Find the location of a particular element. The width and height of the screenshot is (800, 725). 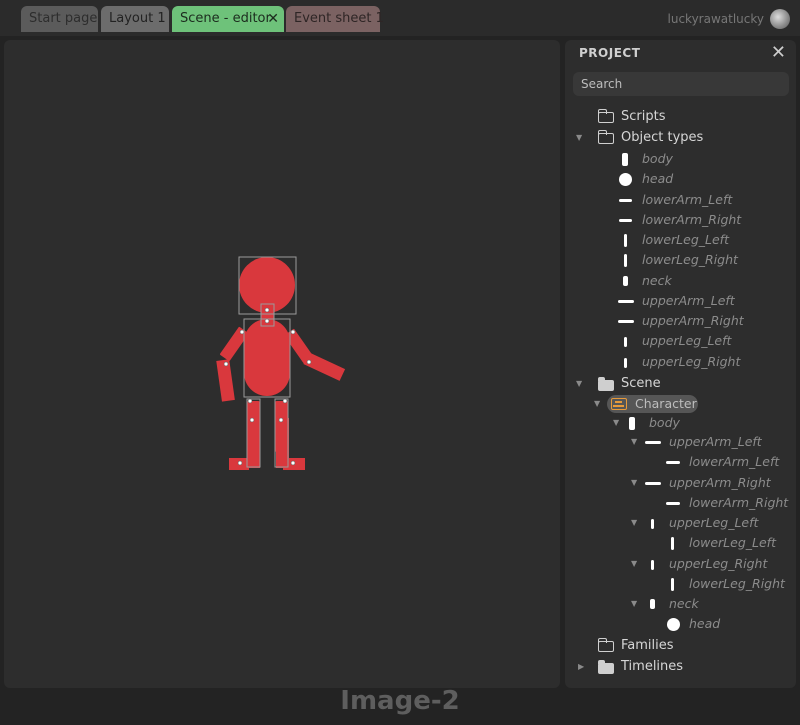

scene-node-label: head is located at coordinates (705, 623).